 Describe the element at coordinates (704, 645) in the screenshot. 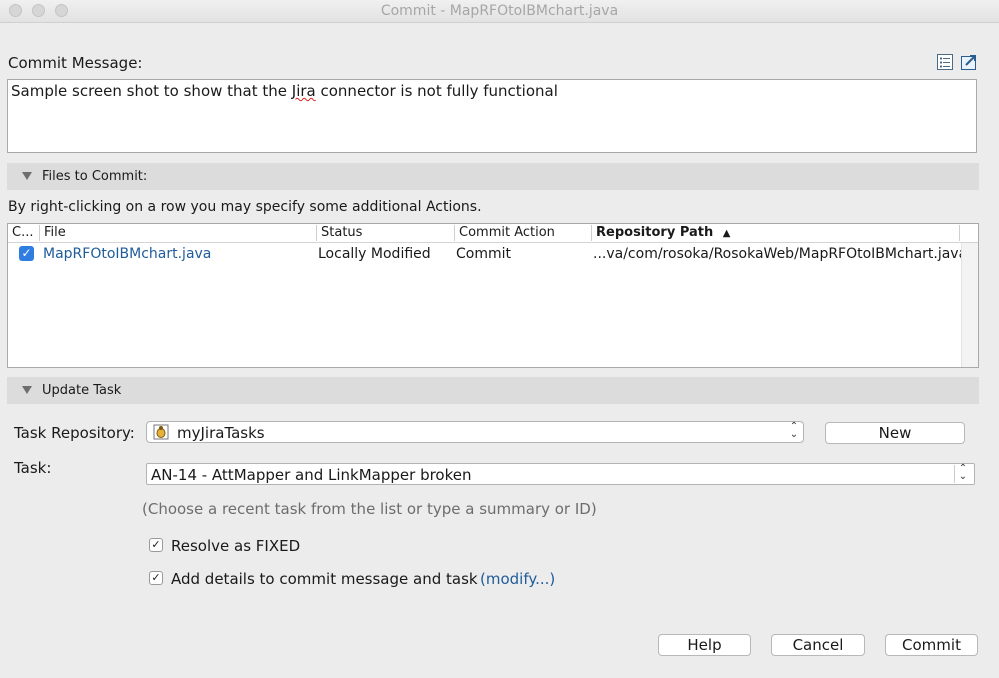

I see `help-button: Help` at that location.